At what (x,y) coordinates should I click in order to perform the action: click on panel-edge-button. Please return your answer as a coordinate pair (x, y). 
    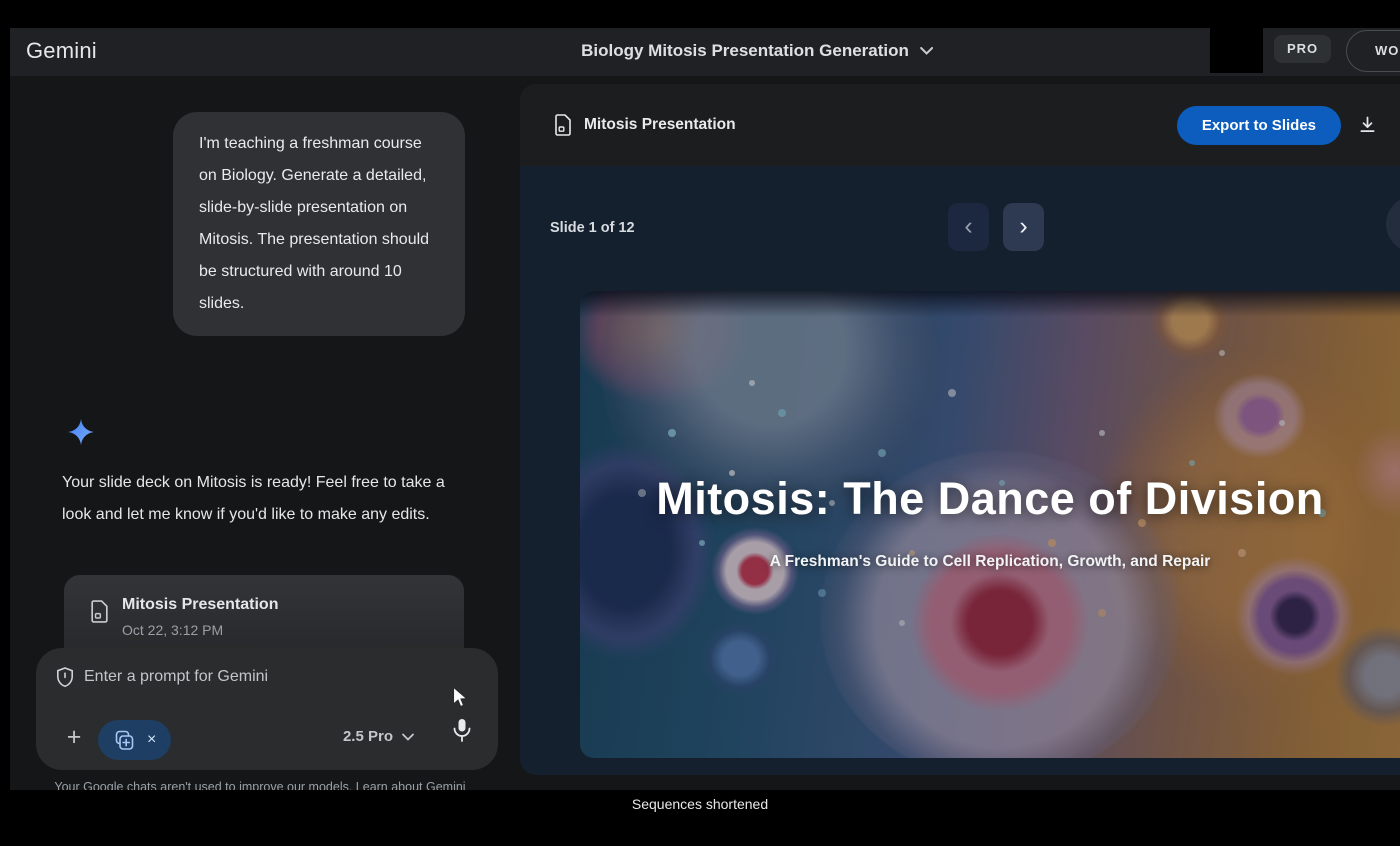
    Looking at the image, I should click on (1393, 224).